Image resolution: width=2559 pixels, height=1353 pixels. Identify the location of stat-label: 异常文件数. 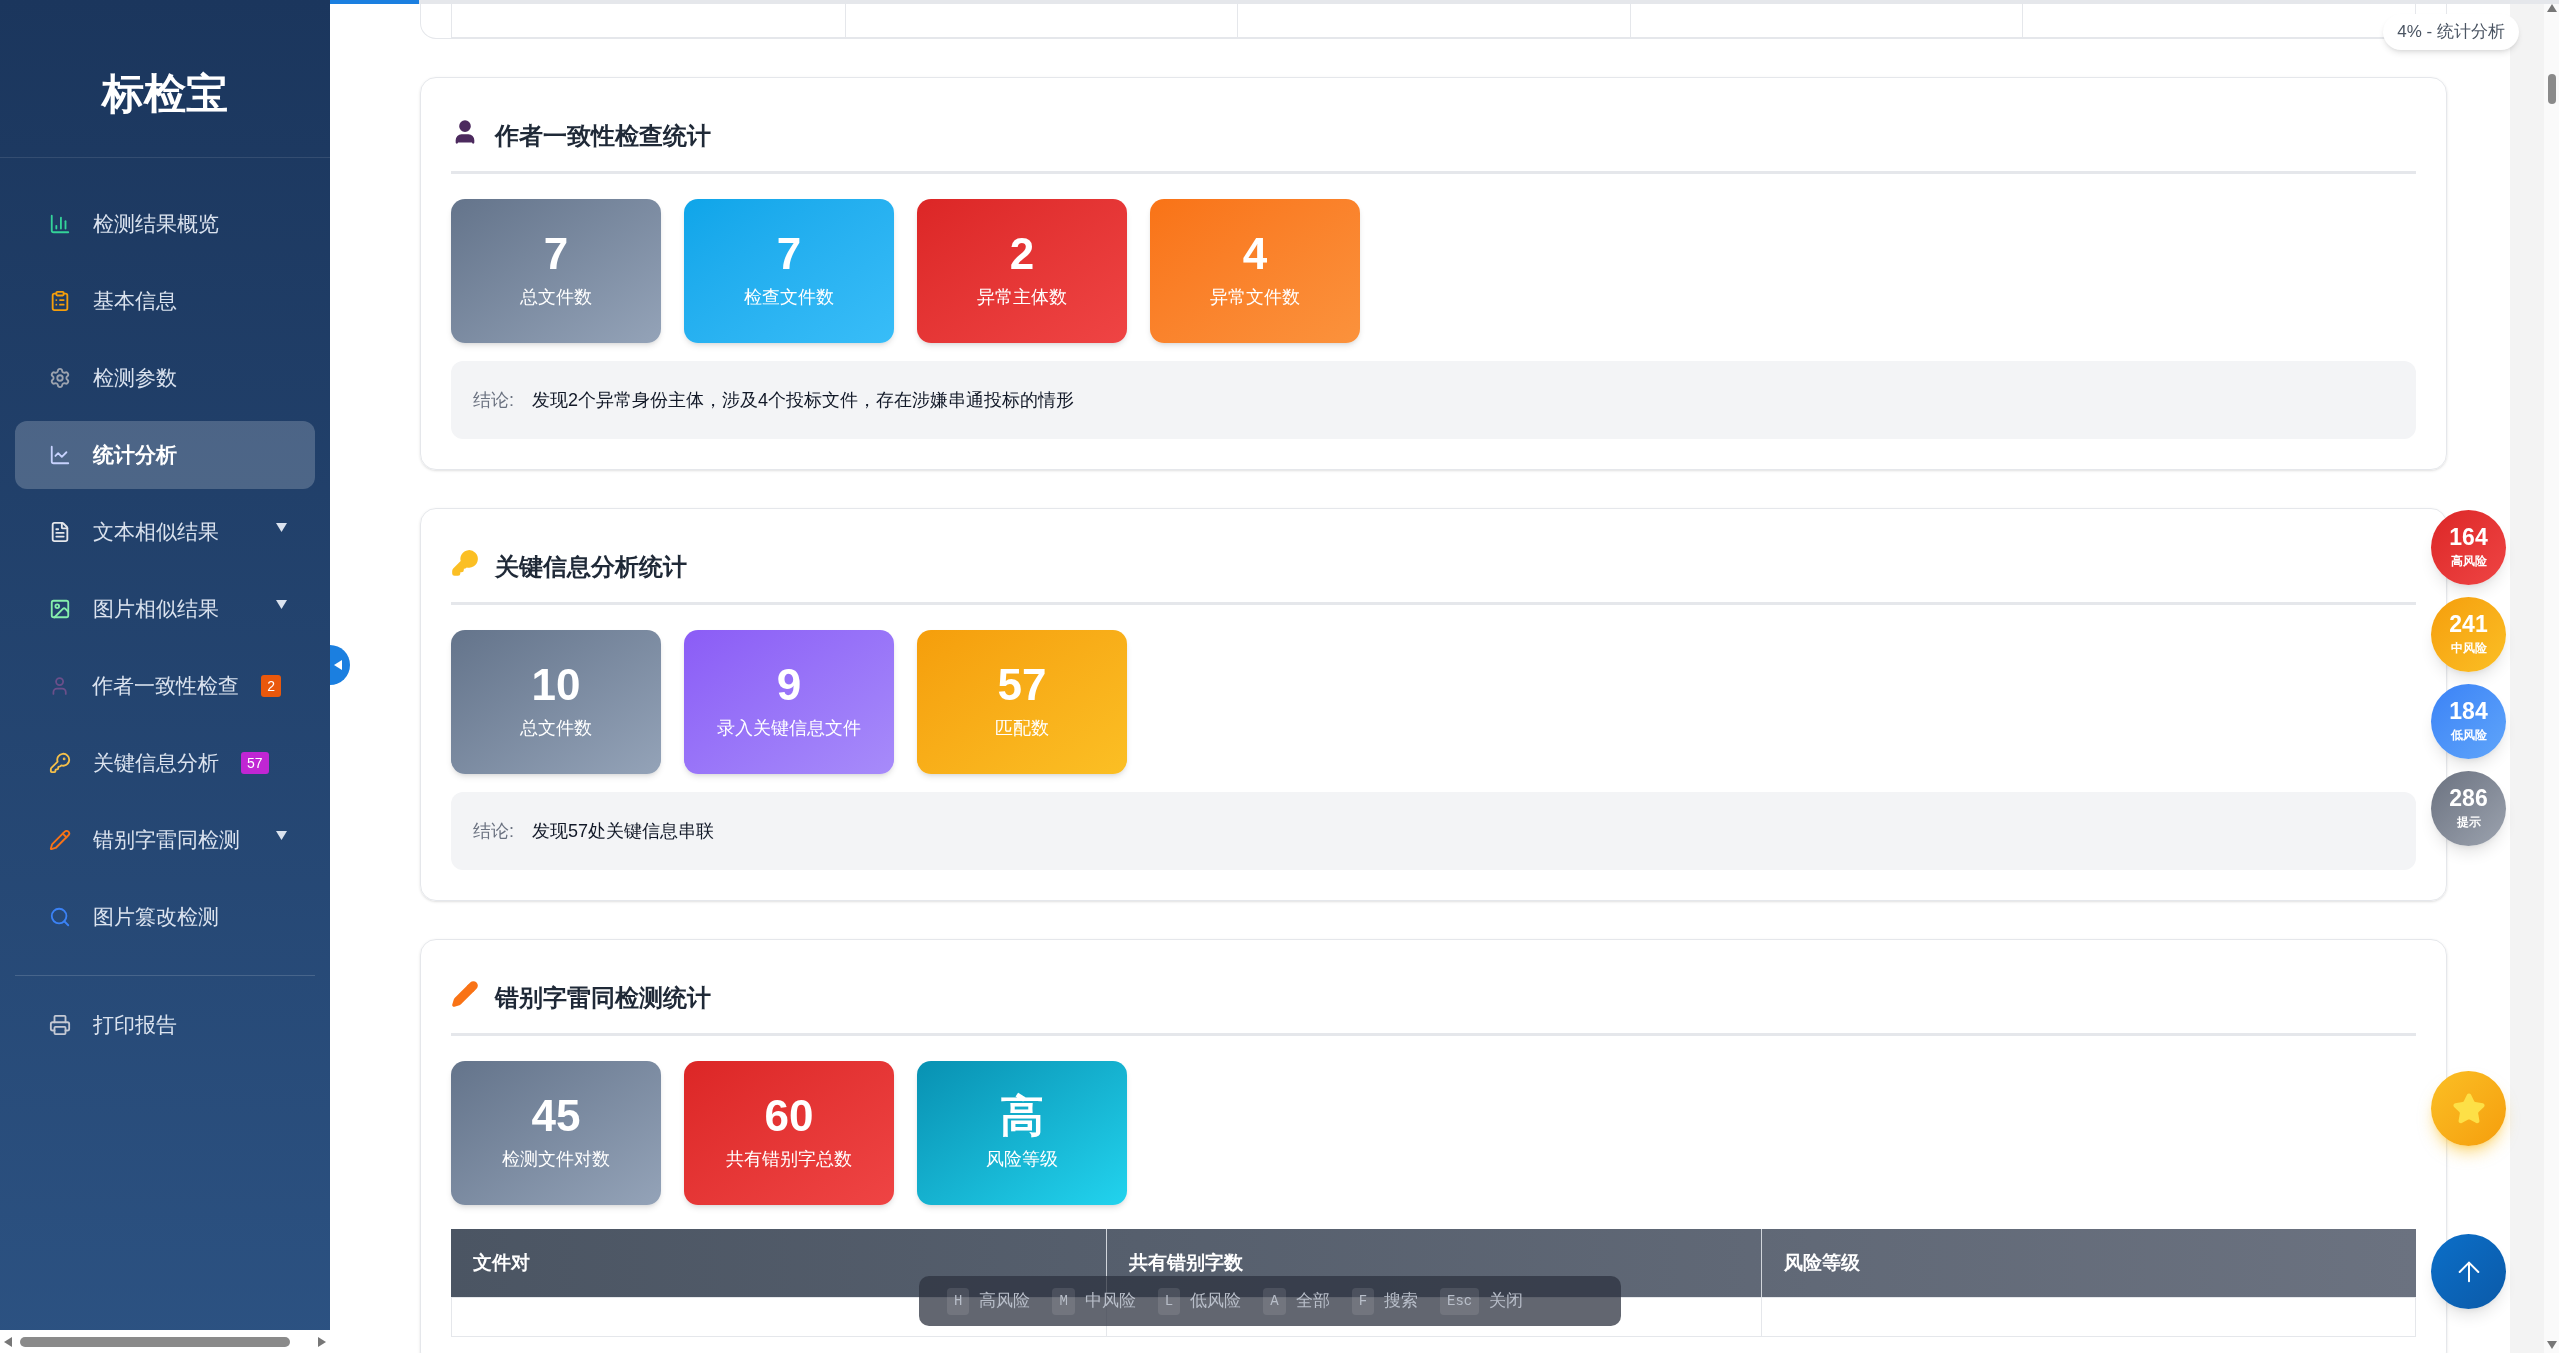
(1255, 297).